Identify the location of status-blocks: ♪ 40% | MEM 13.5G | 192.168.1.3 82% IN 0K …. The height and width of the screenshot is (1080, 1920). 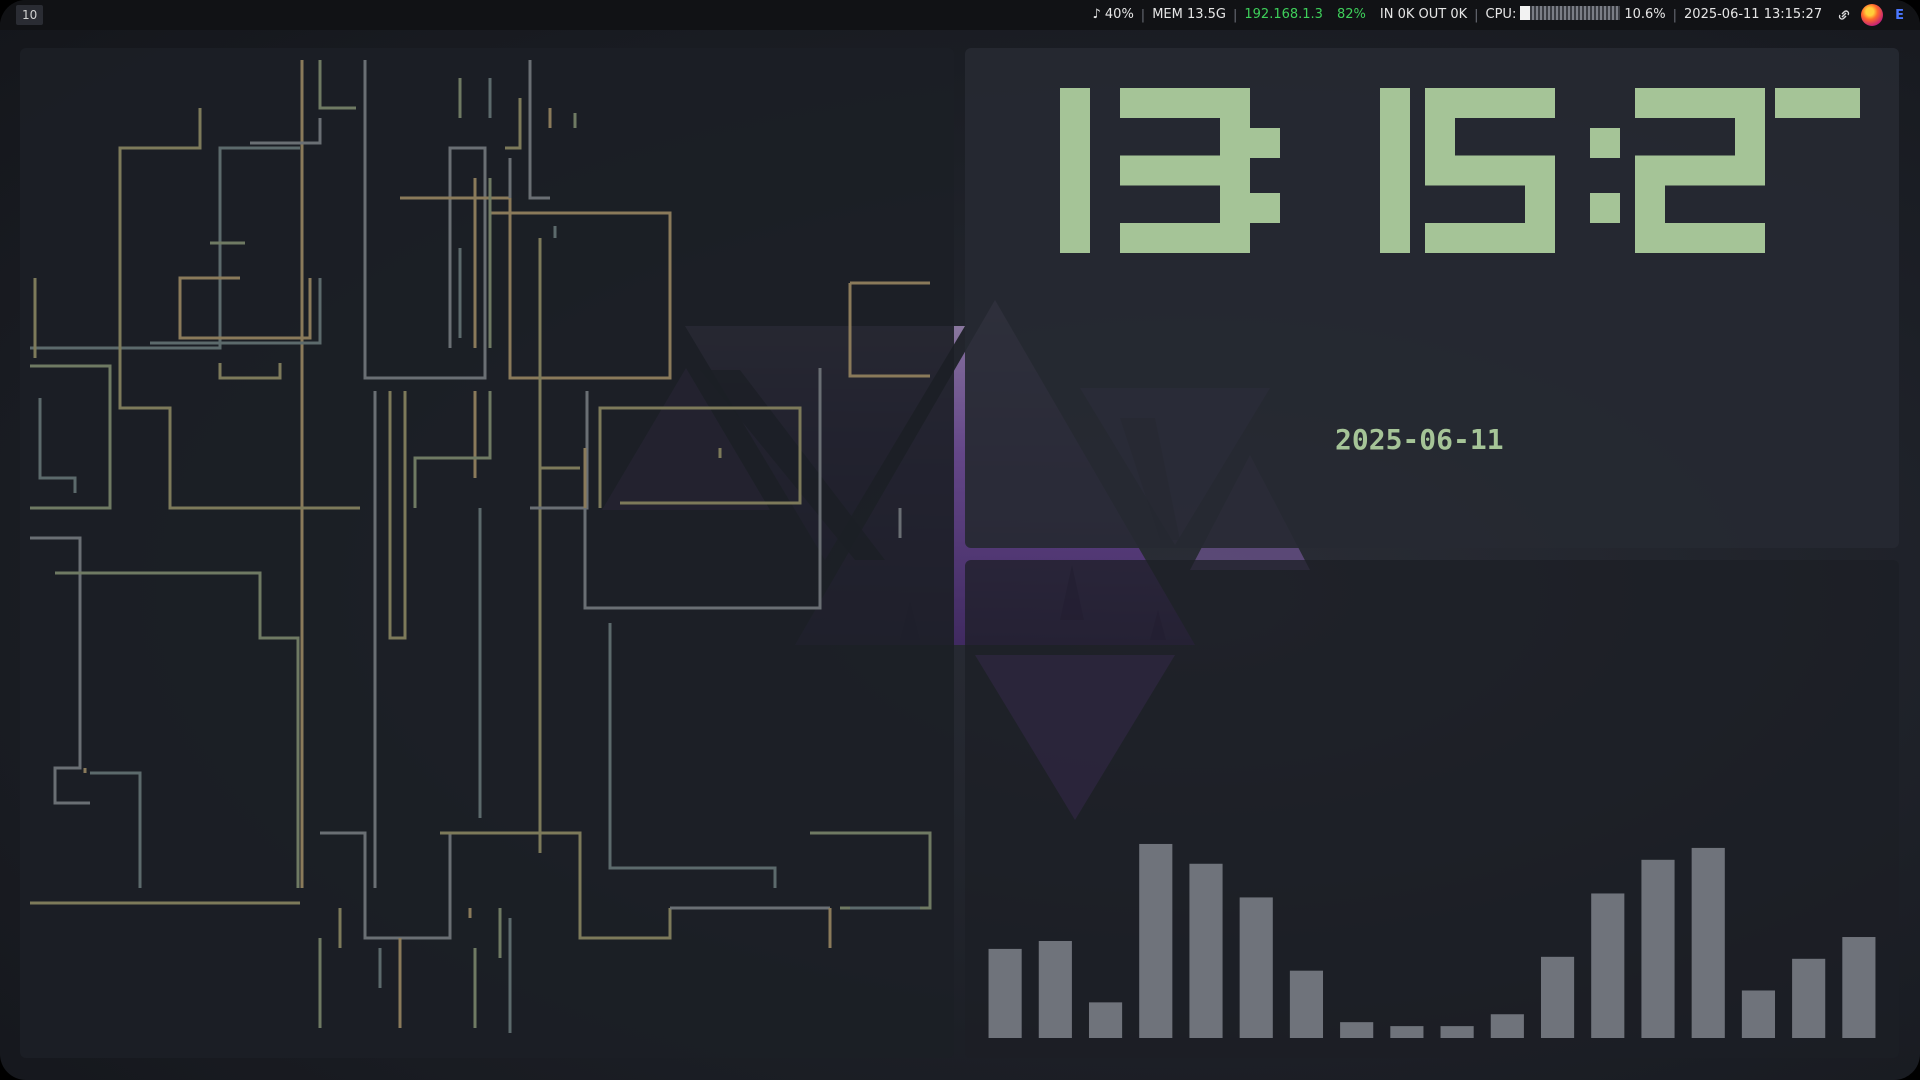
(1494, 15).